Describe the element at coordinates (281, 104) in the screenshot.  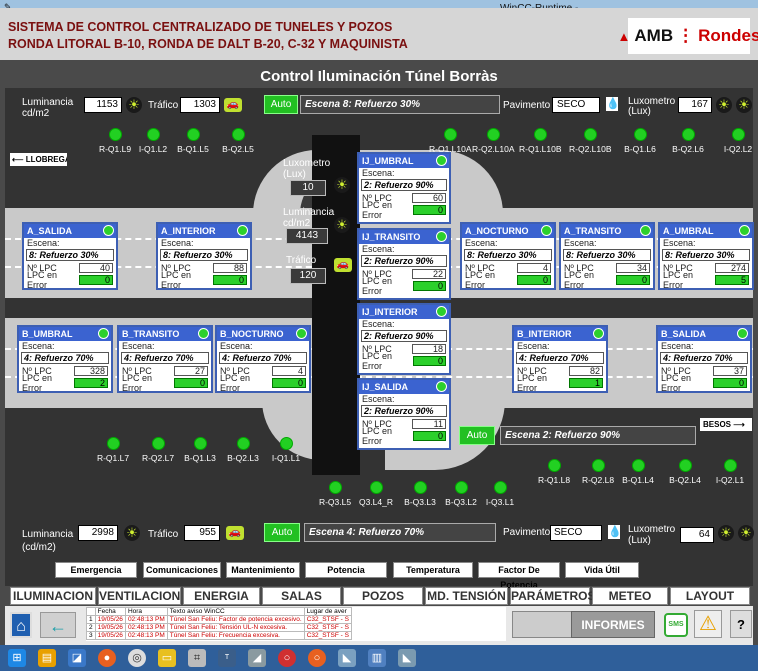
I see `top-auto-button: Auto` at that location.